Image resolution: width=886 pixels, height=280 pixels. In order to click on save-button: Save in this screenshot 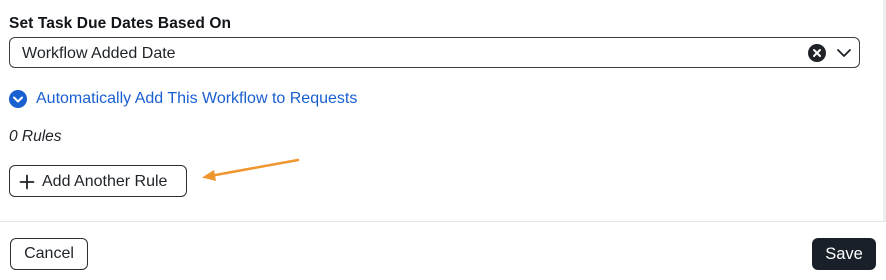, I will do `click(844, 254)`.